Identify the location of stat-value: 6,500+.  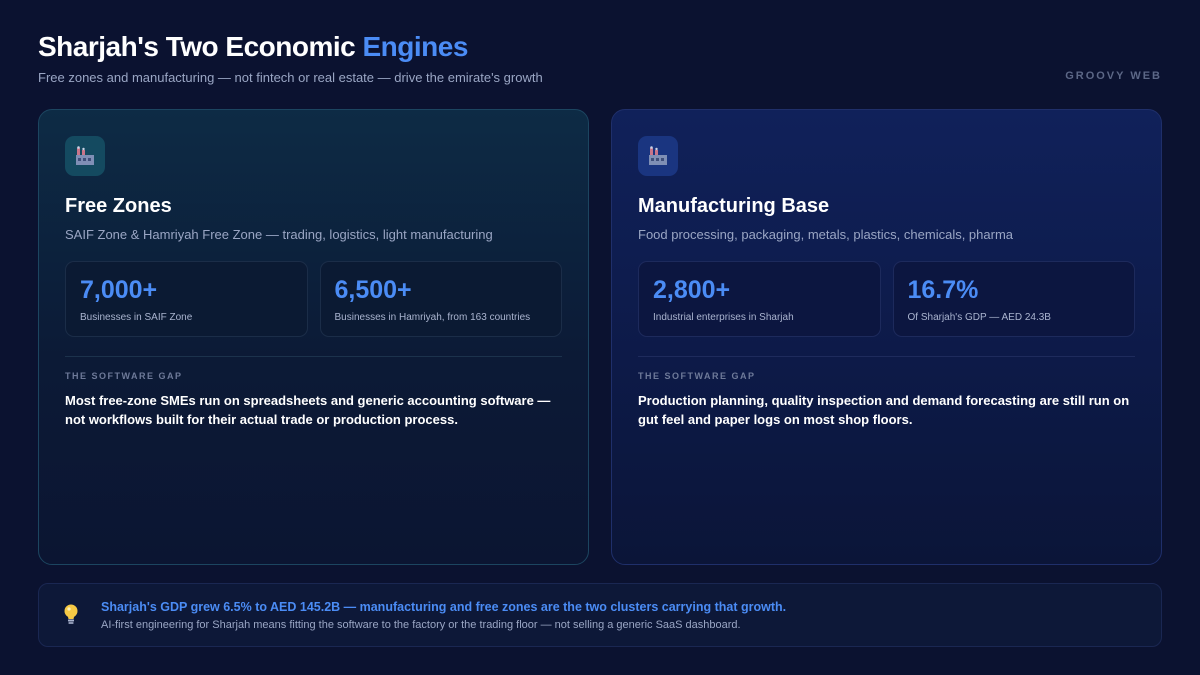
(373, 290).